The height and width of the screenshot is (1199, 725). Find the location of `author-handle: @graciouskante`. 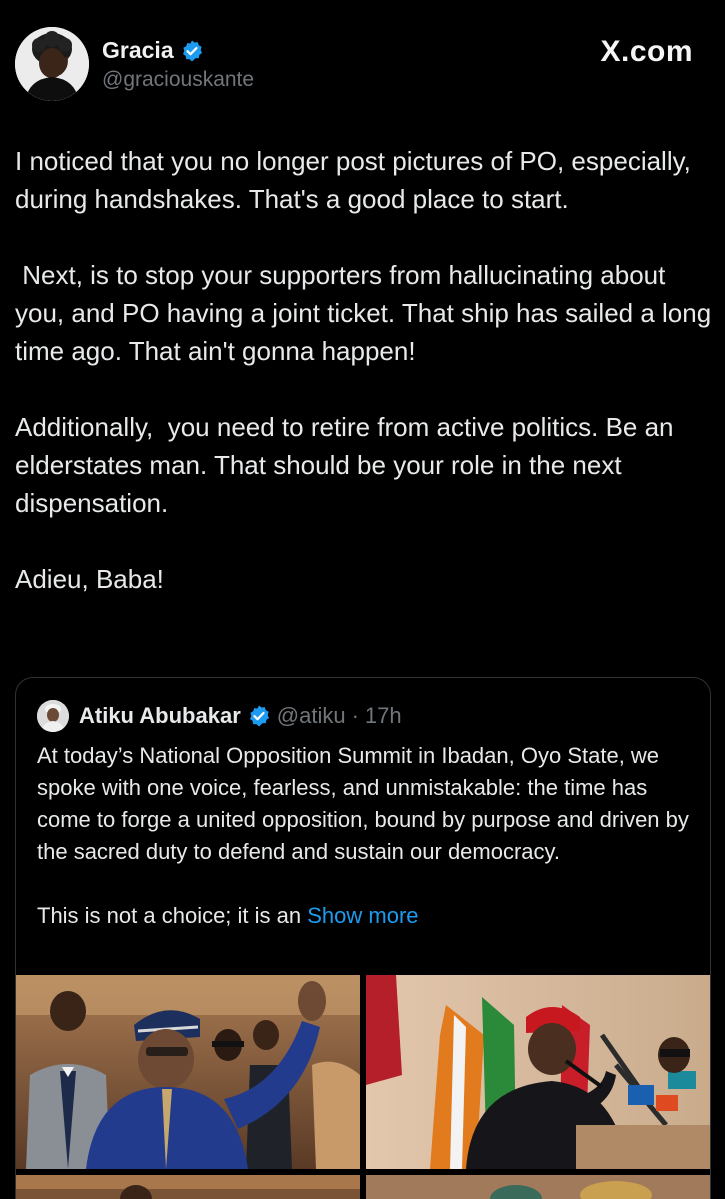

author-handle: @graciouskante is located at coordinates (178, 80).